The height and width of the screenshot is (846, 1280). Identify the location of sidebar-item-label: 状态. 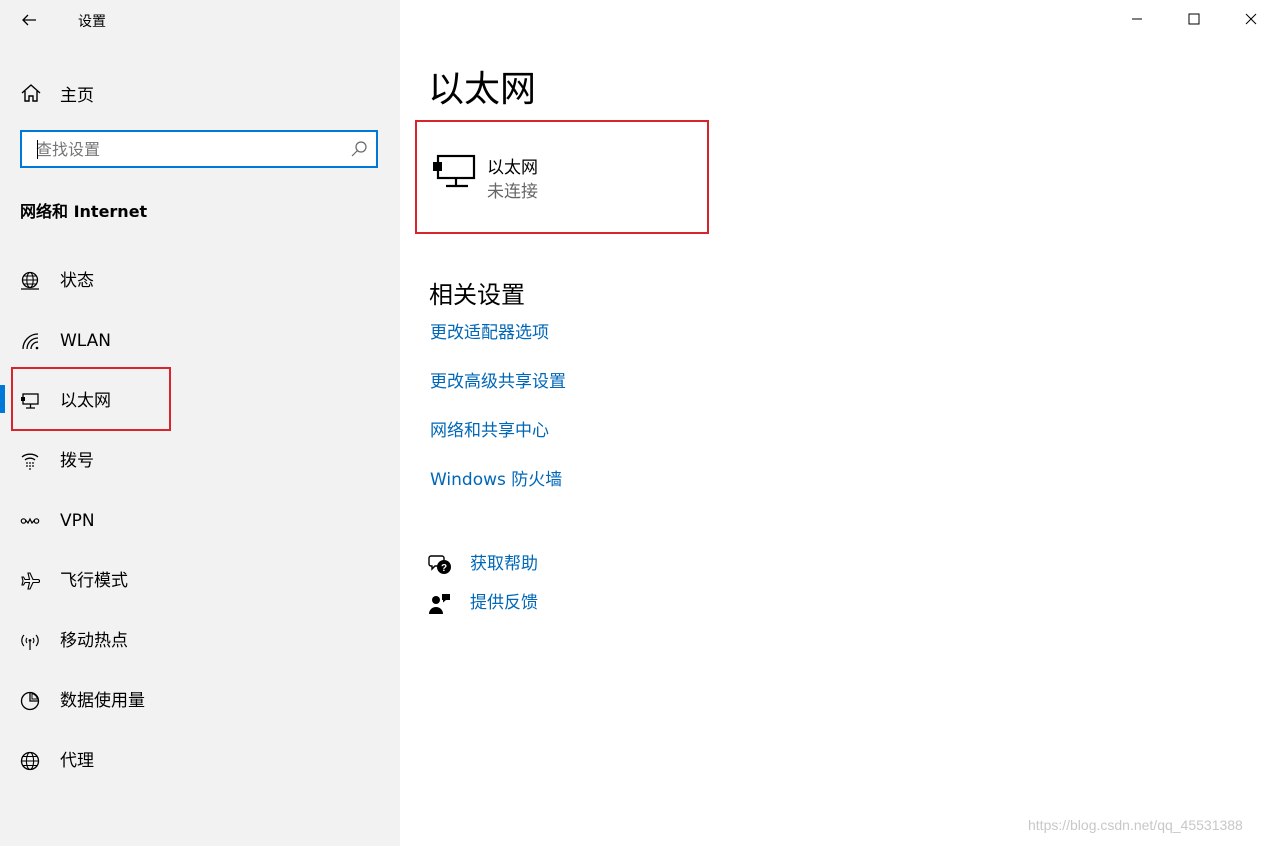
(77, 281).